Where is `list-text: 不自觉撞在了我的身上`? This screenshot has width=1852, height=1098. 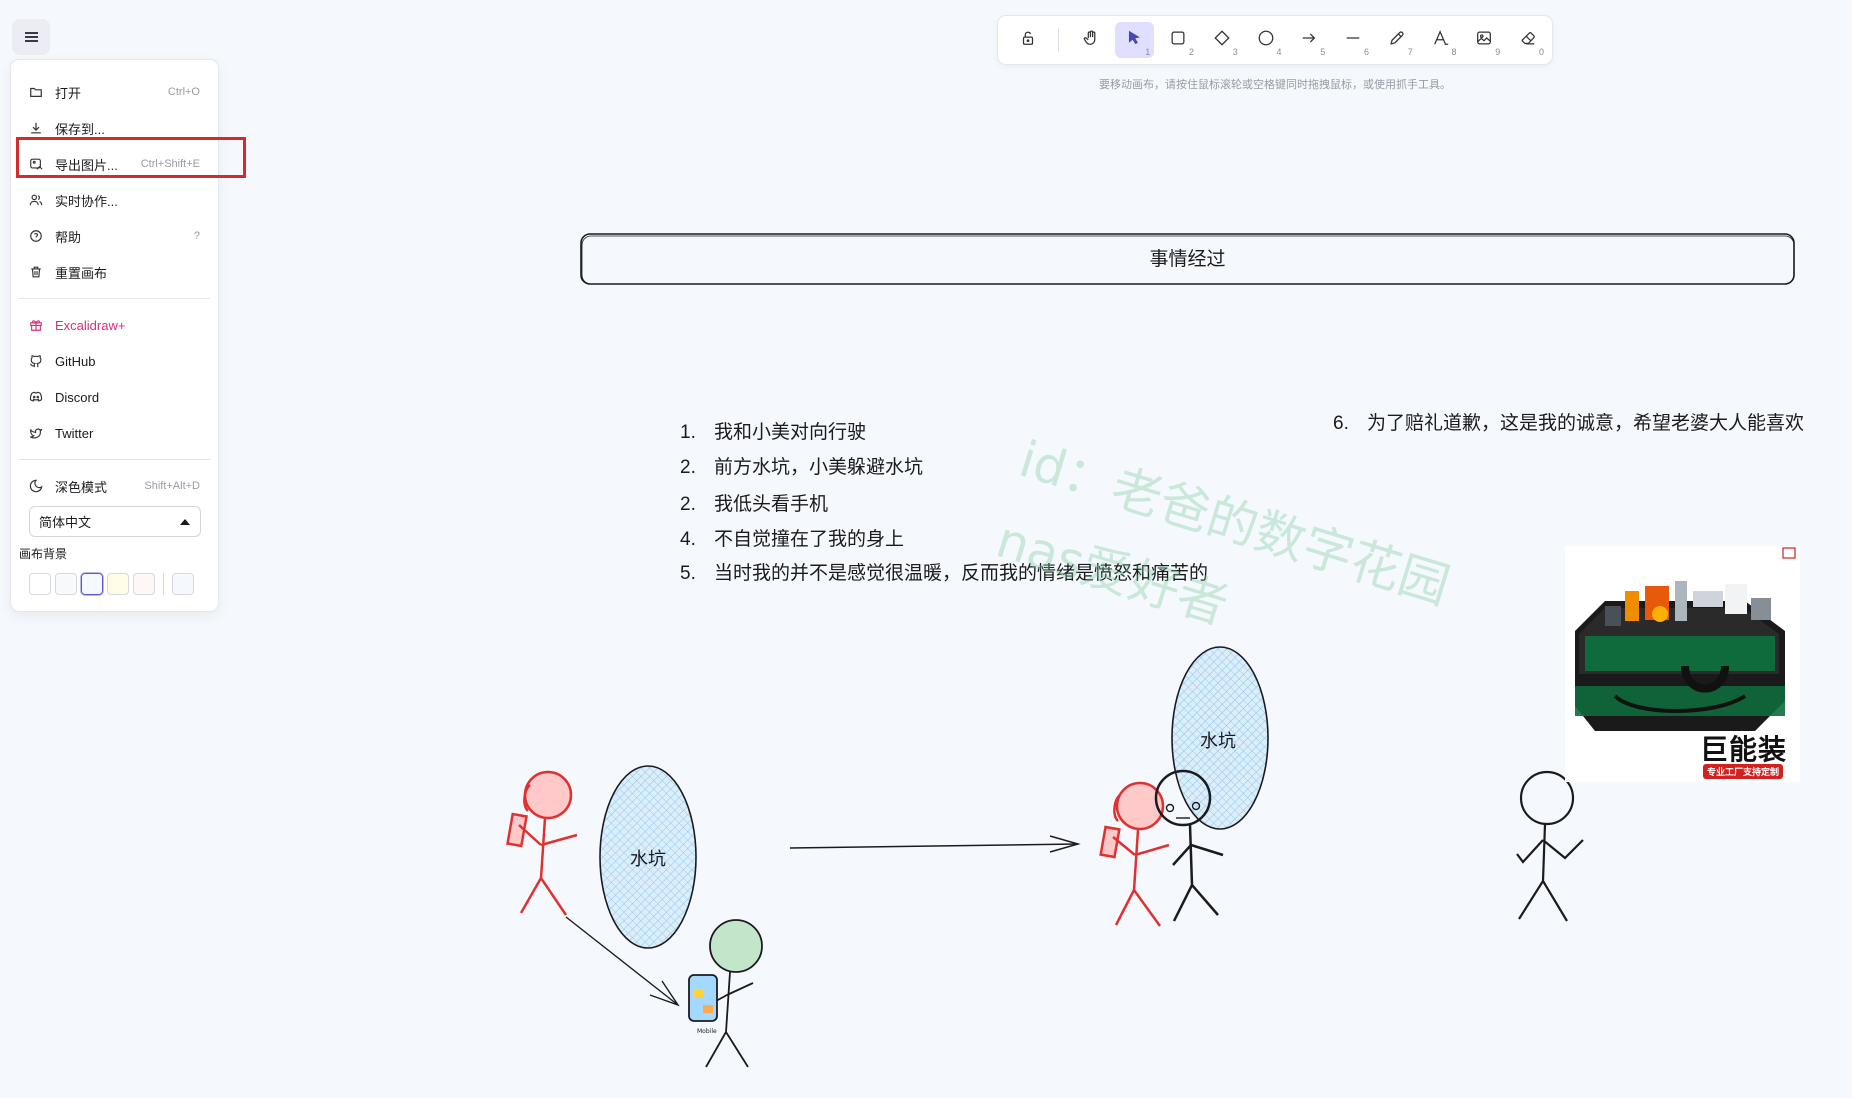 list-text: 不自觉撞在了我的身上 is located at coordinates (809, 539).